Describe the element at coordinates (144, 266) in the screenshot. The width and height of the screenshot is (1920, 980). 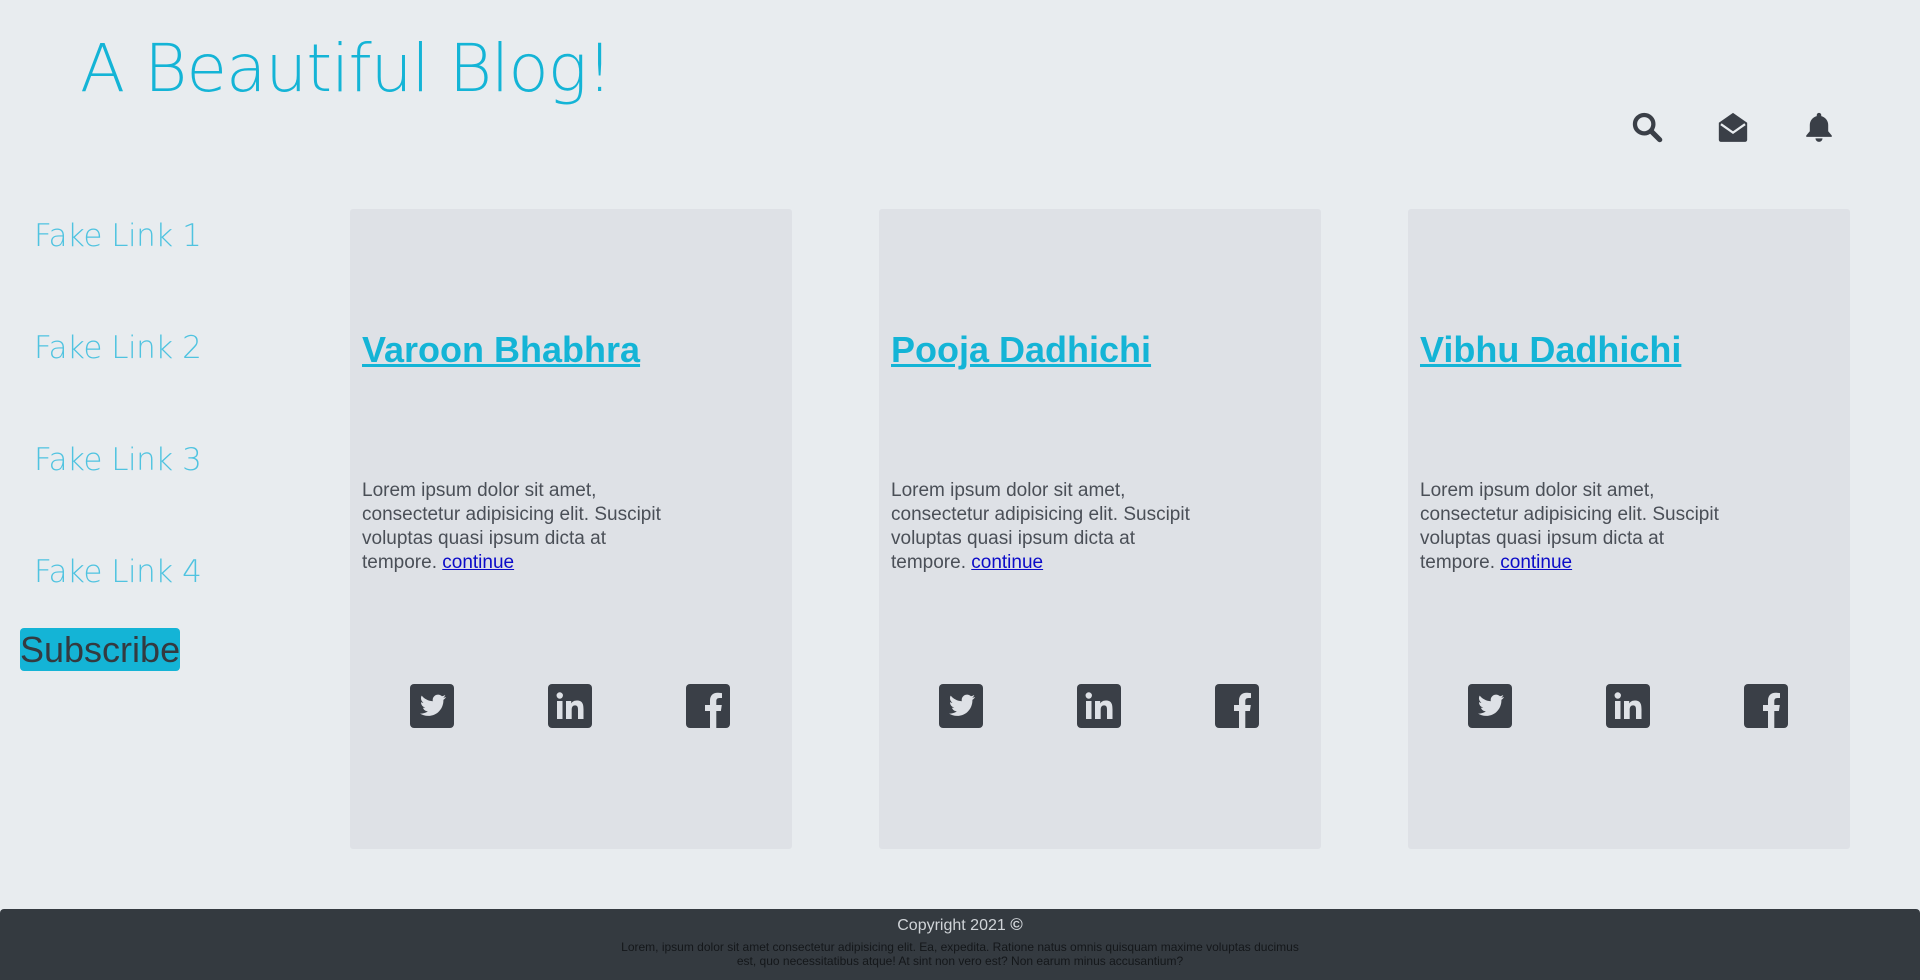
I see `sidebar-link-1: Fake Link 1` at that location.